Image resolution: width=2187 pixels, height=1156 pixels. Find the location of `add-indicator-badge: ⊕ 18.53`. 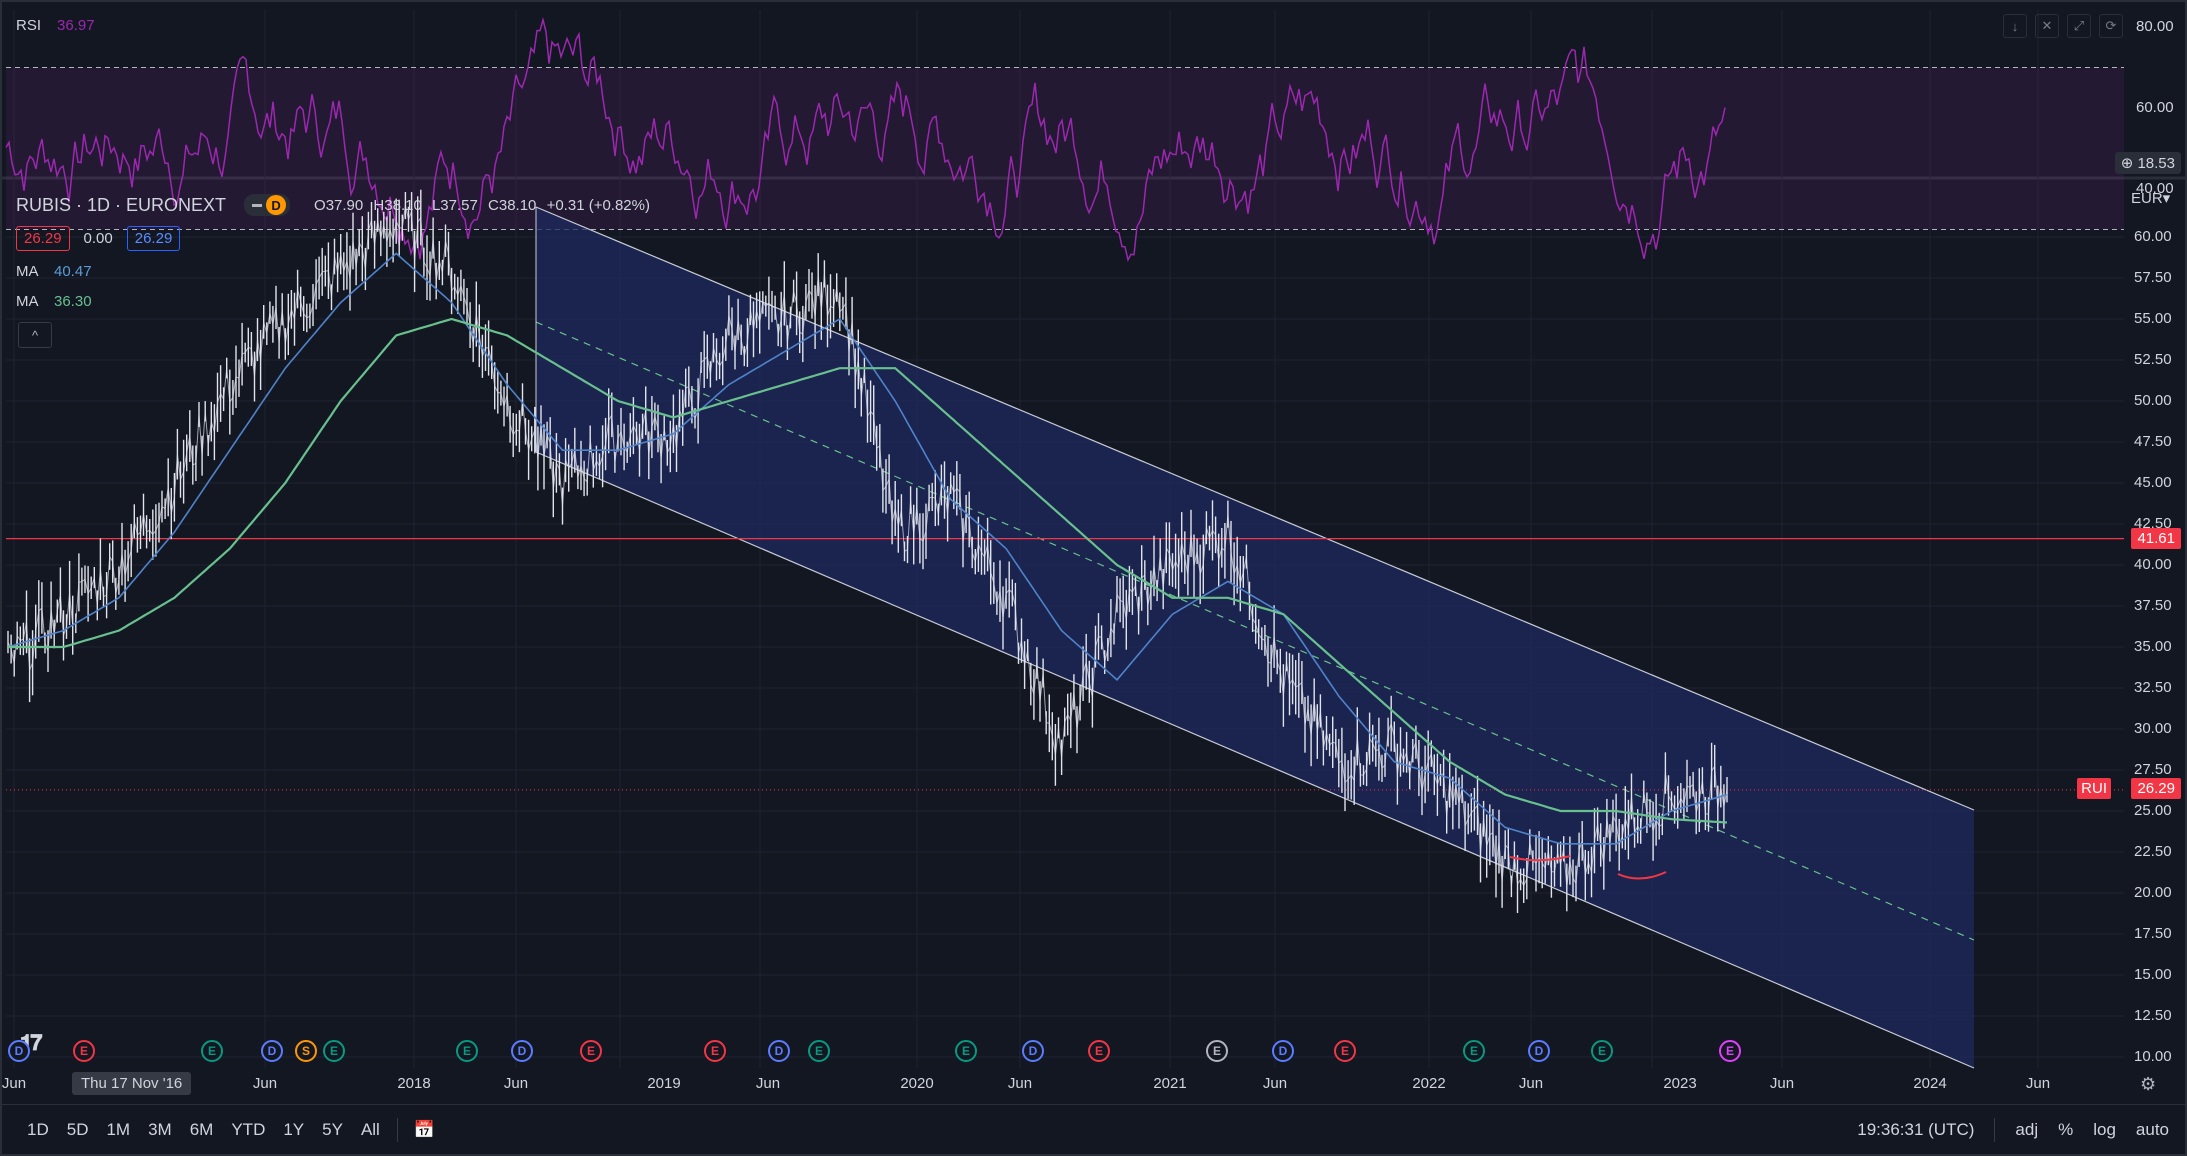

add-indicator-badge: ⊕ 18.53 is located at coordinates (2147, 163).